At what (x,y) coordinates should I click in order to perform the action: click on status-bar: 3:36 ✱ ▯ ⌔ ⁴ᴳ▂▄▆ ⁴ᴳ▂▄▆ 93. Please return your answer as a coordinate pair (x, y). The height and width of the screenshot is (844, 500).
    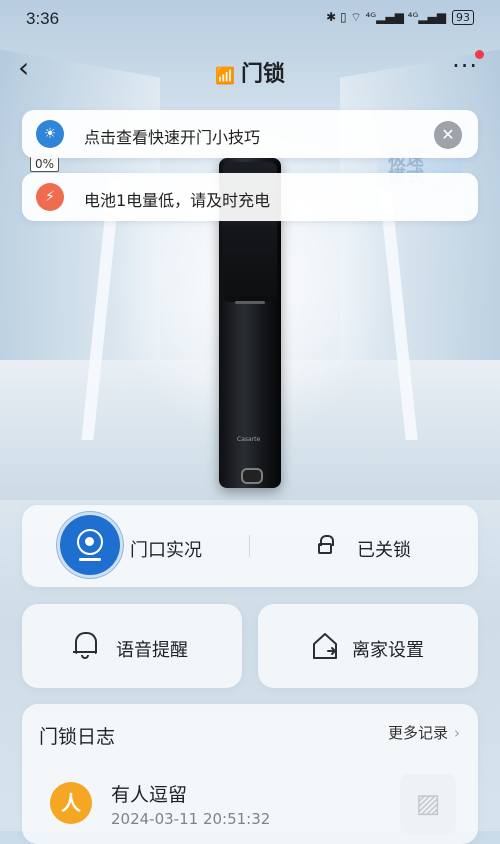
    Looking at the image, I should click on (250, 18).